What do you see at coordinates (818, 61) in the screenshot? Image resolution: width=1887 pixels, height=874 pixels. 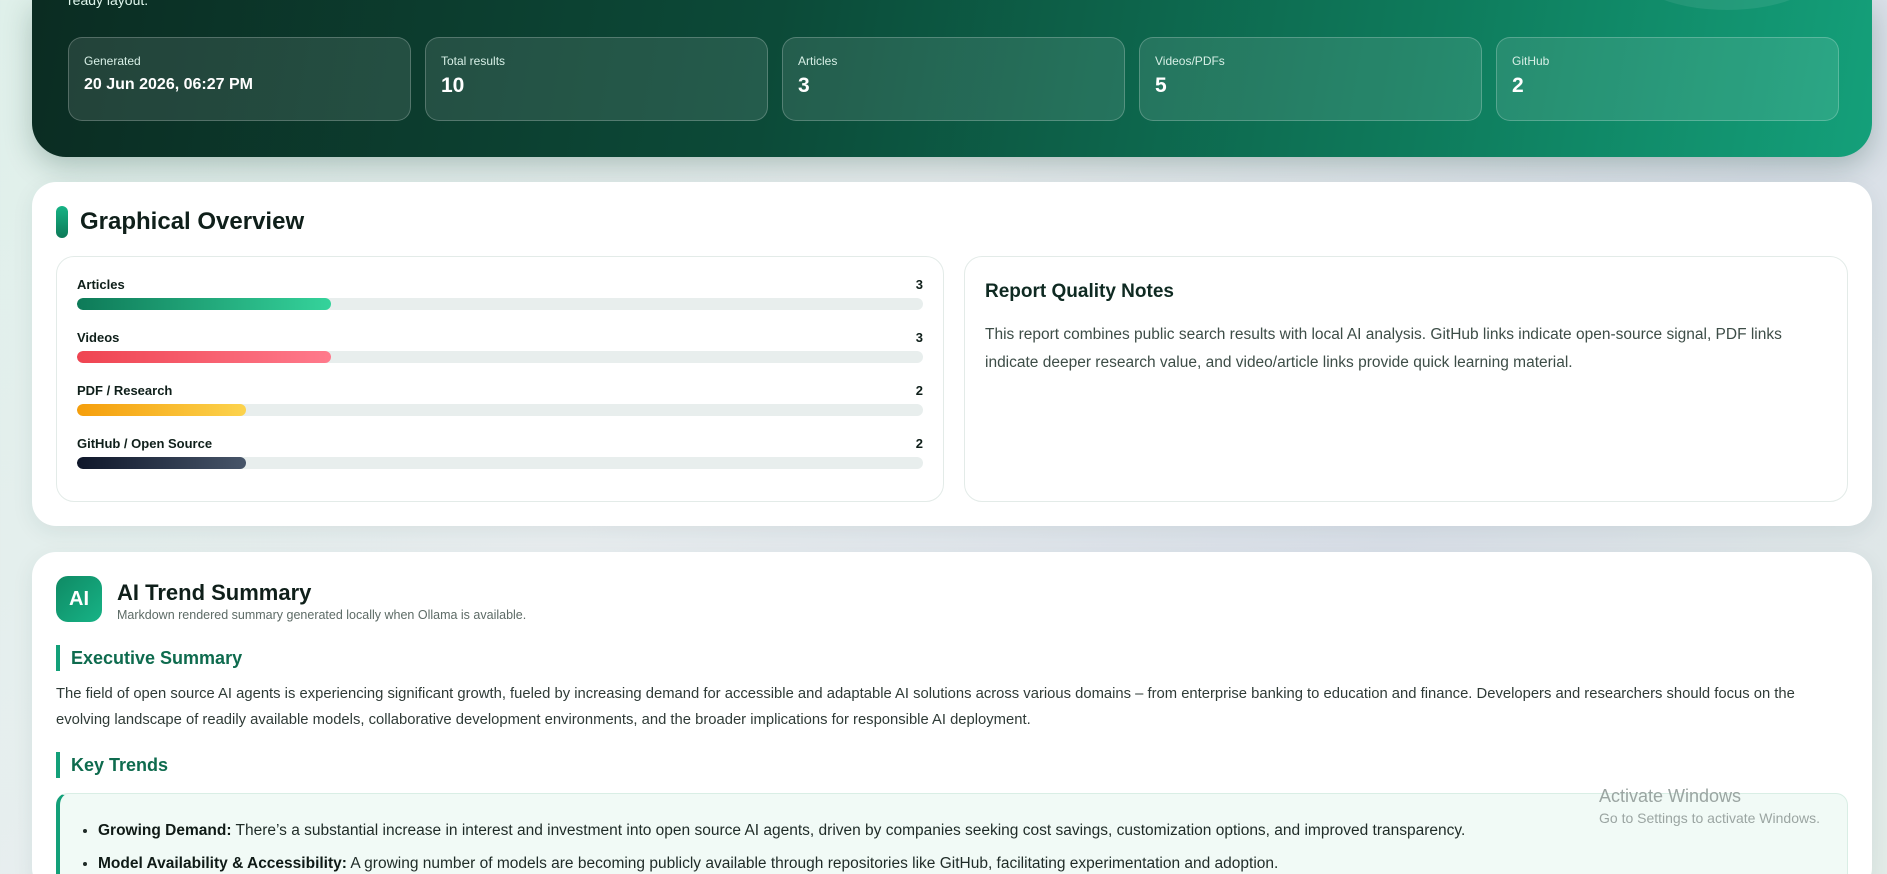 I see `stat-label: Articles` at bounding box center [818, 61].